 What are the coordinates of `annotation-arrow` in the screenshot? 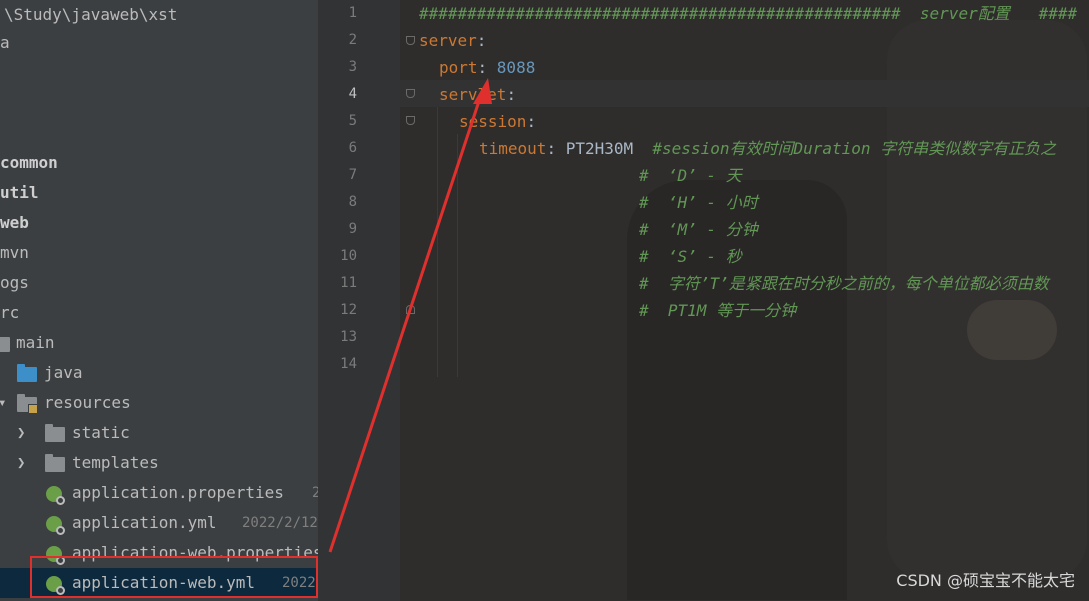 It's located at (410, 315).